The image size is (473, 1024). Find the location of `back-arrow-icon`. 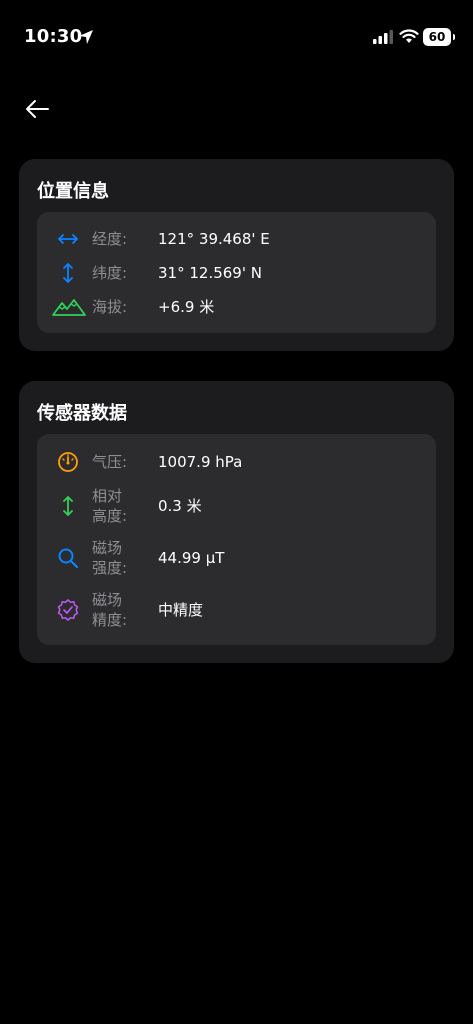

back-arrow-icon is located at coordinates (37, 109).